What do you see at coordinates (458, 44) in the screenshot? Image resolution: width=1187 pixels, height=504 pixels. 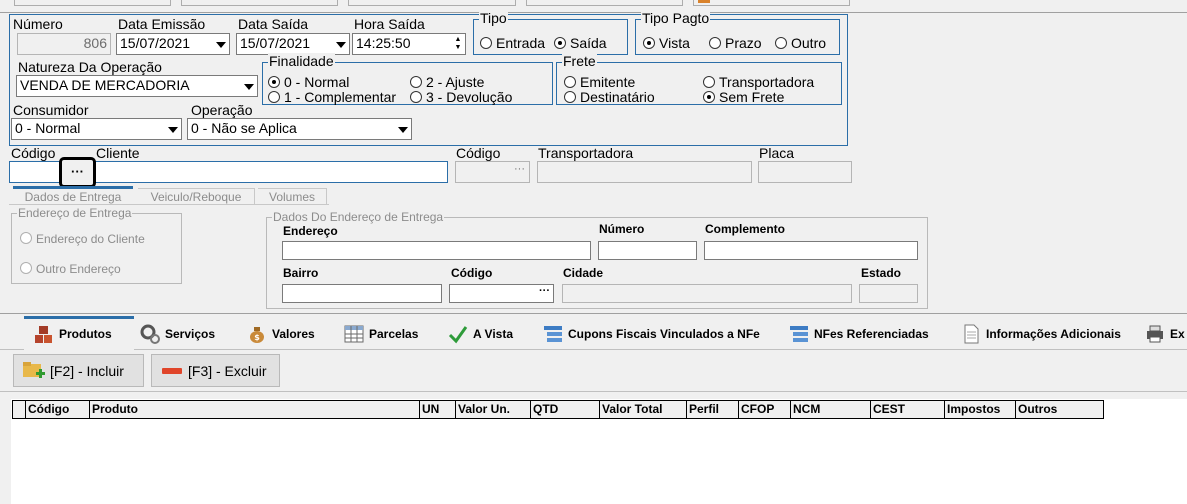 I see `spin-arrows-icon: ▲ ▼` at bounding box center [458, 44].